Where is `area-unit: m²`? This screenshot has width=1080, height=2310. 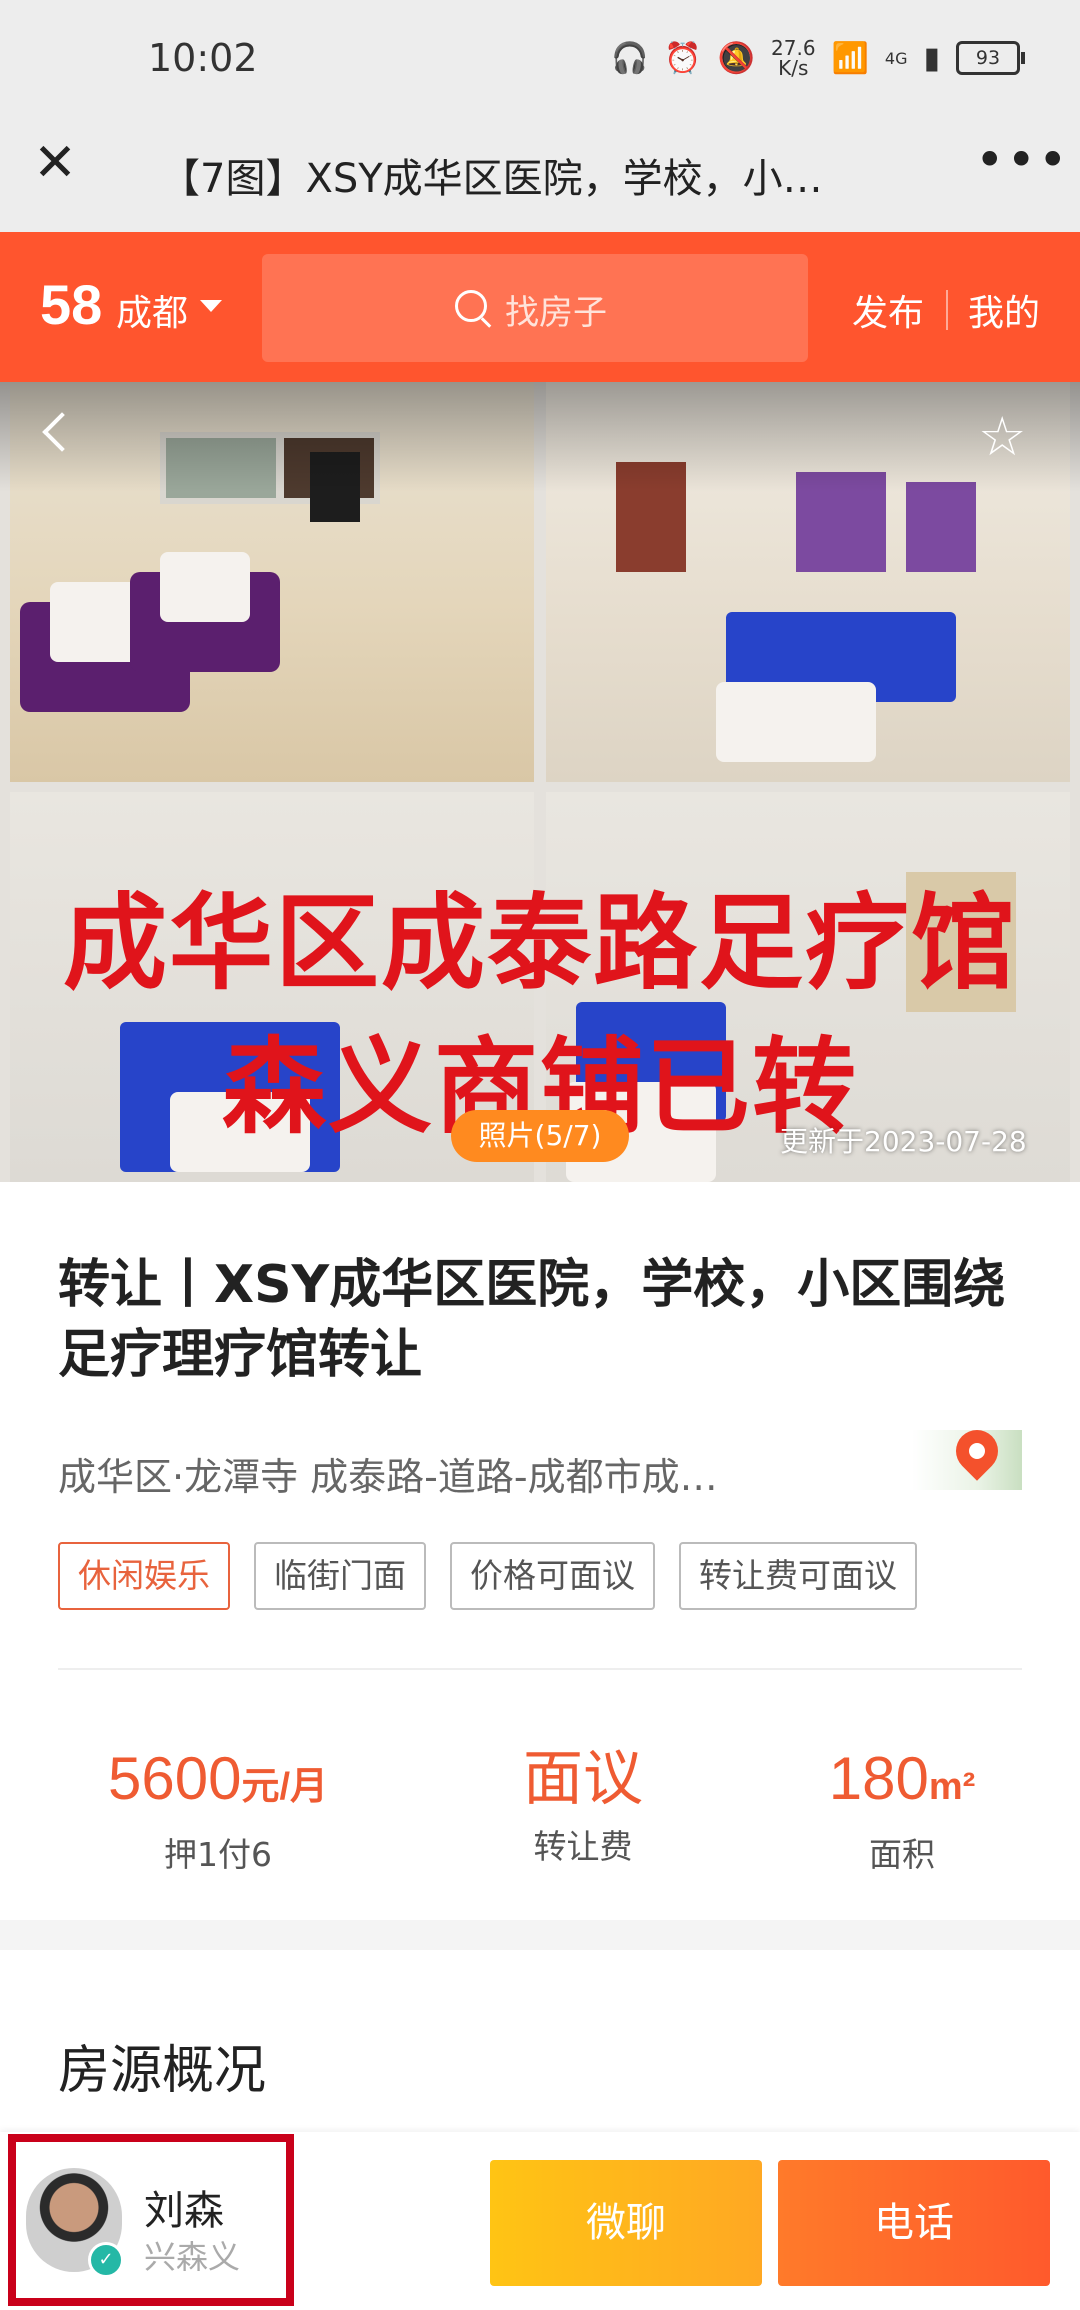 area-unit: m² is located at coordinates (952, 1787).